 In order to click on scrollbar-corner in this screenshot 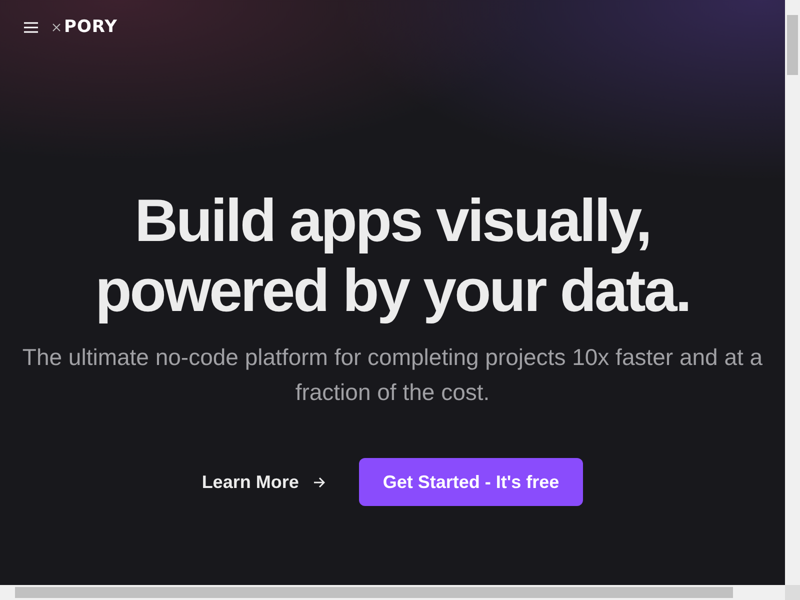, I will do `click(792, 592)`.